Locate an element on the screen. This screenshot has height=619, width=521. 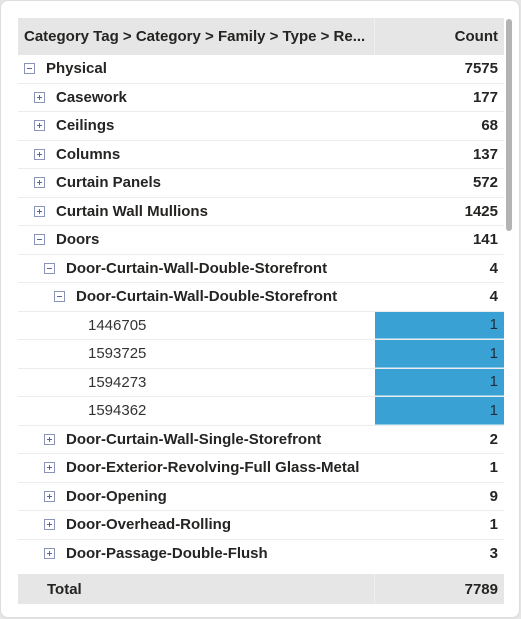
row-label-cell: Curtain Wall Mullions is located at coordinates (196, 212).